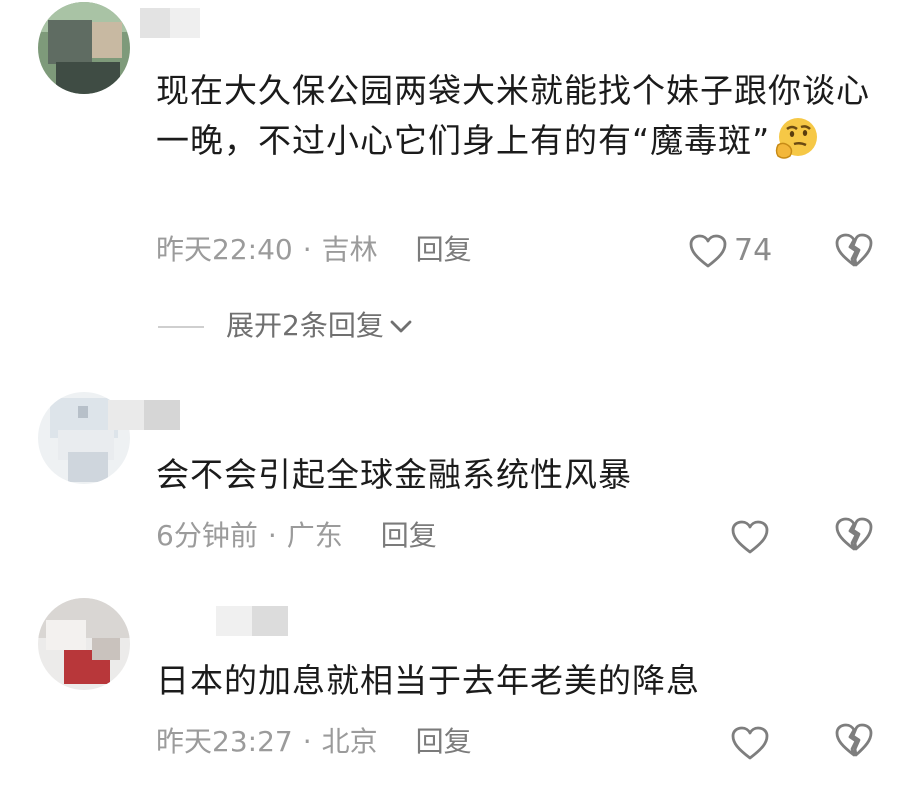  I want to click on chevron-down-icon, so click(401, 326).